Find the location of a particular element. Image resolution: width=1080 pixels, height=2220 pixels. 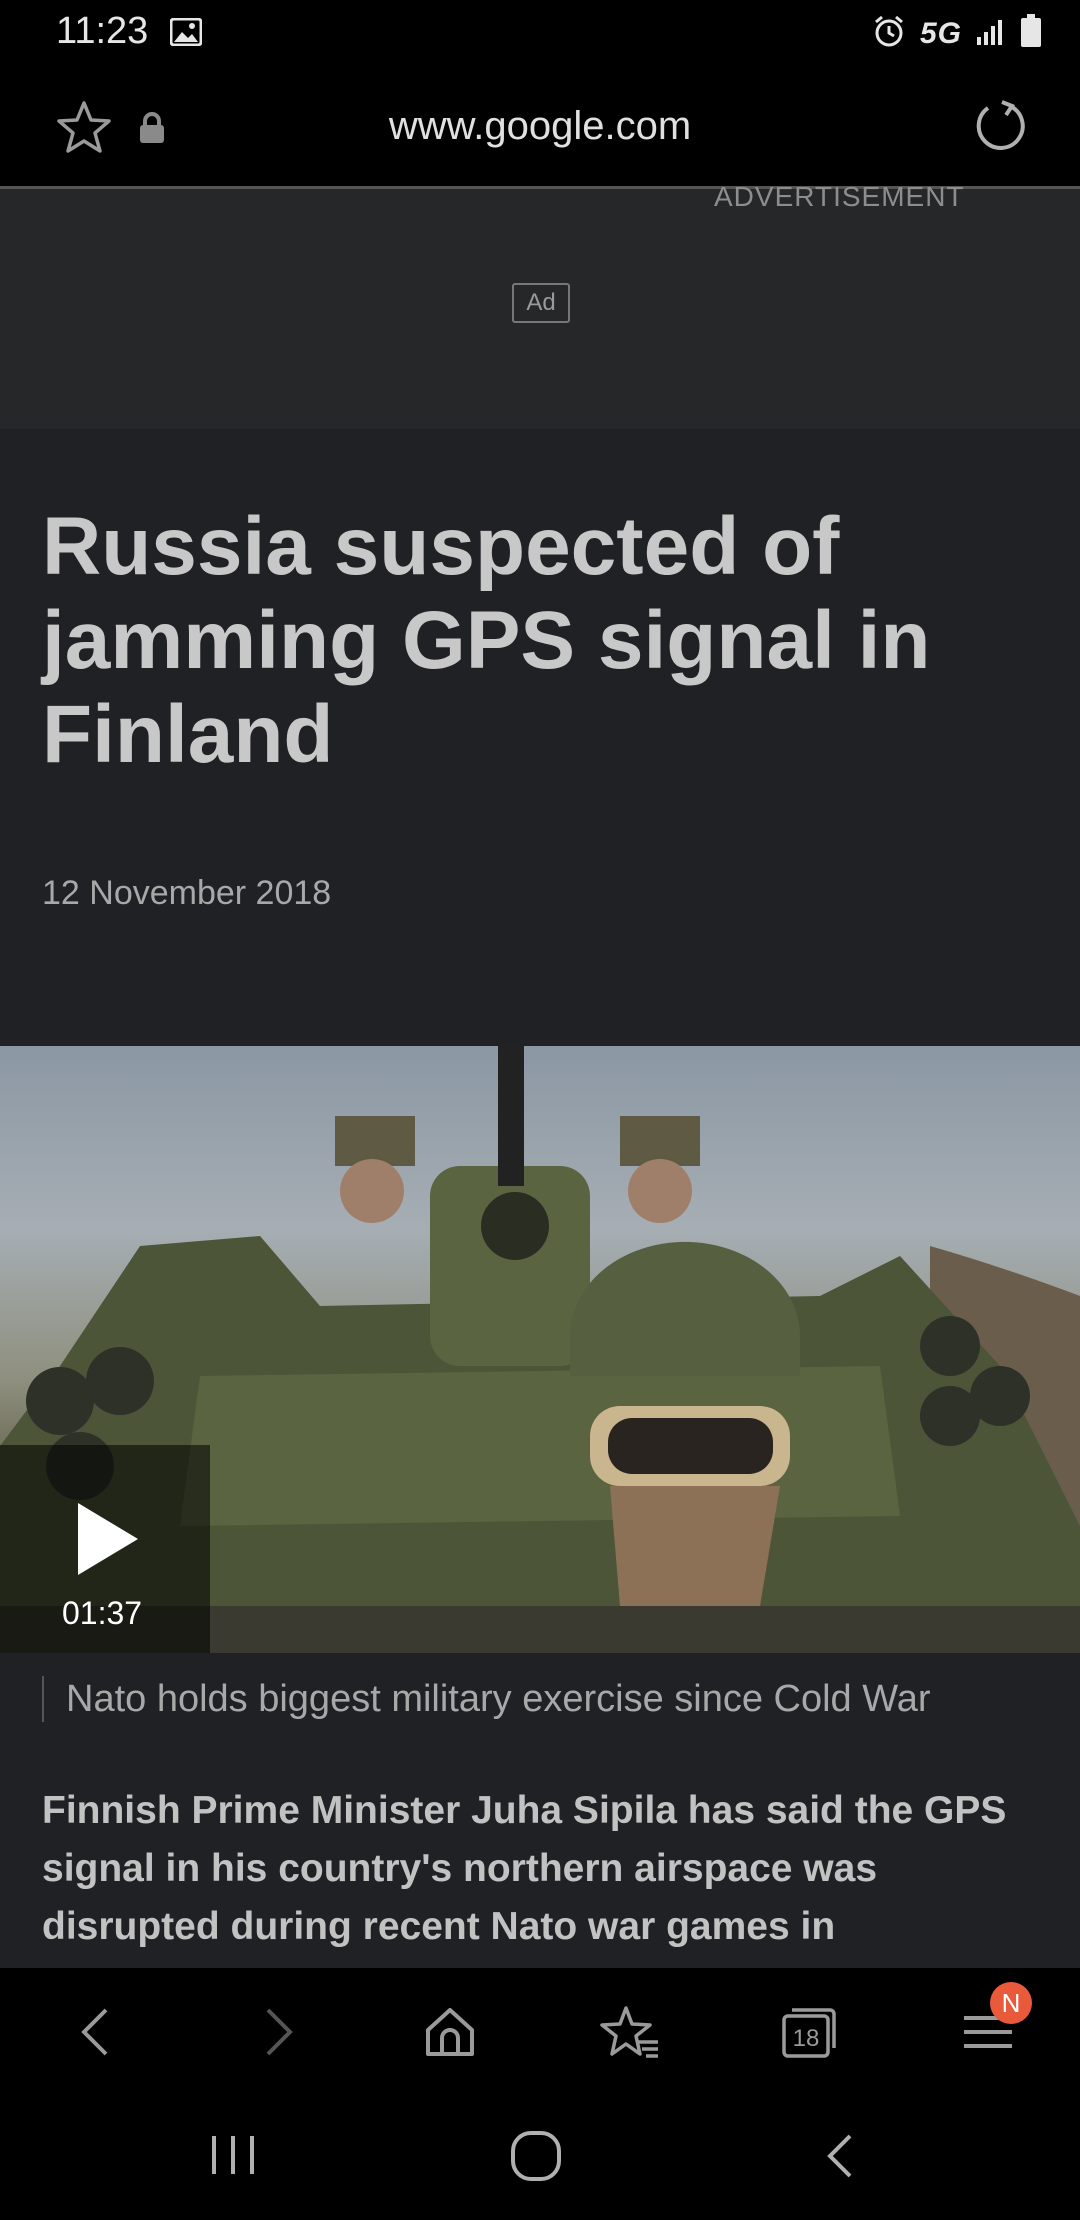

article-date: 12 November 2018 is located at coordinates (187, 893).